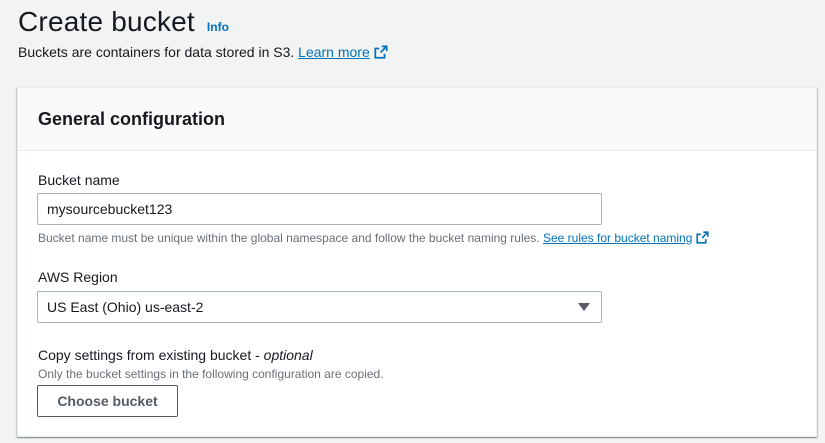  I want to click on copy-settings-label-text: Copy settings from existing bucket -, so click(151, 355).